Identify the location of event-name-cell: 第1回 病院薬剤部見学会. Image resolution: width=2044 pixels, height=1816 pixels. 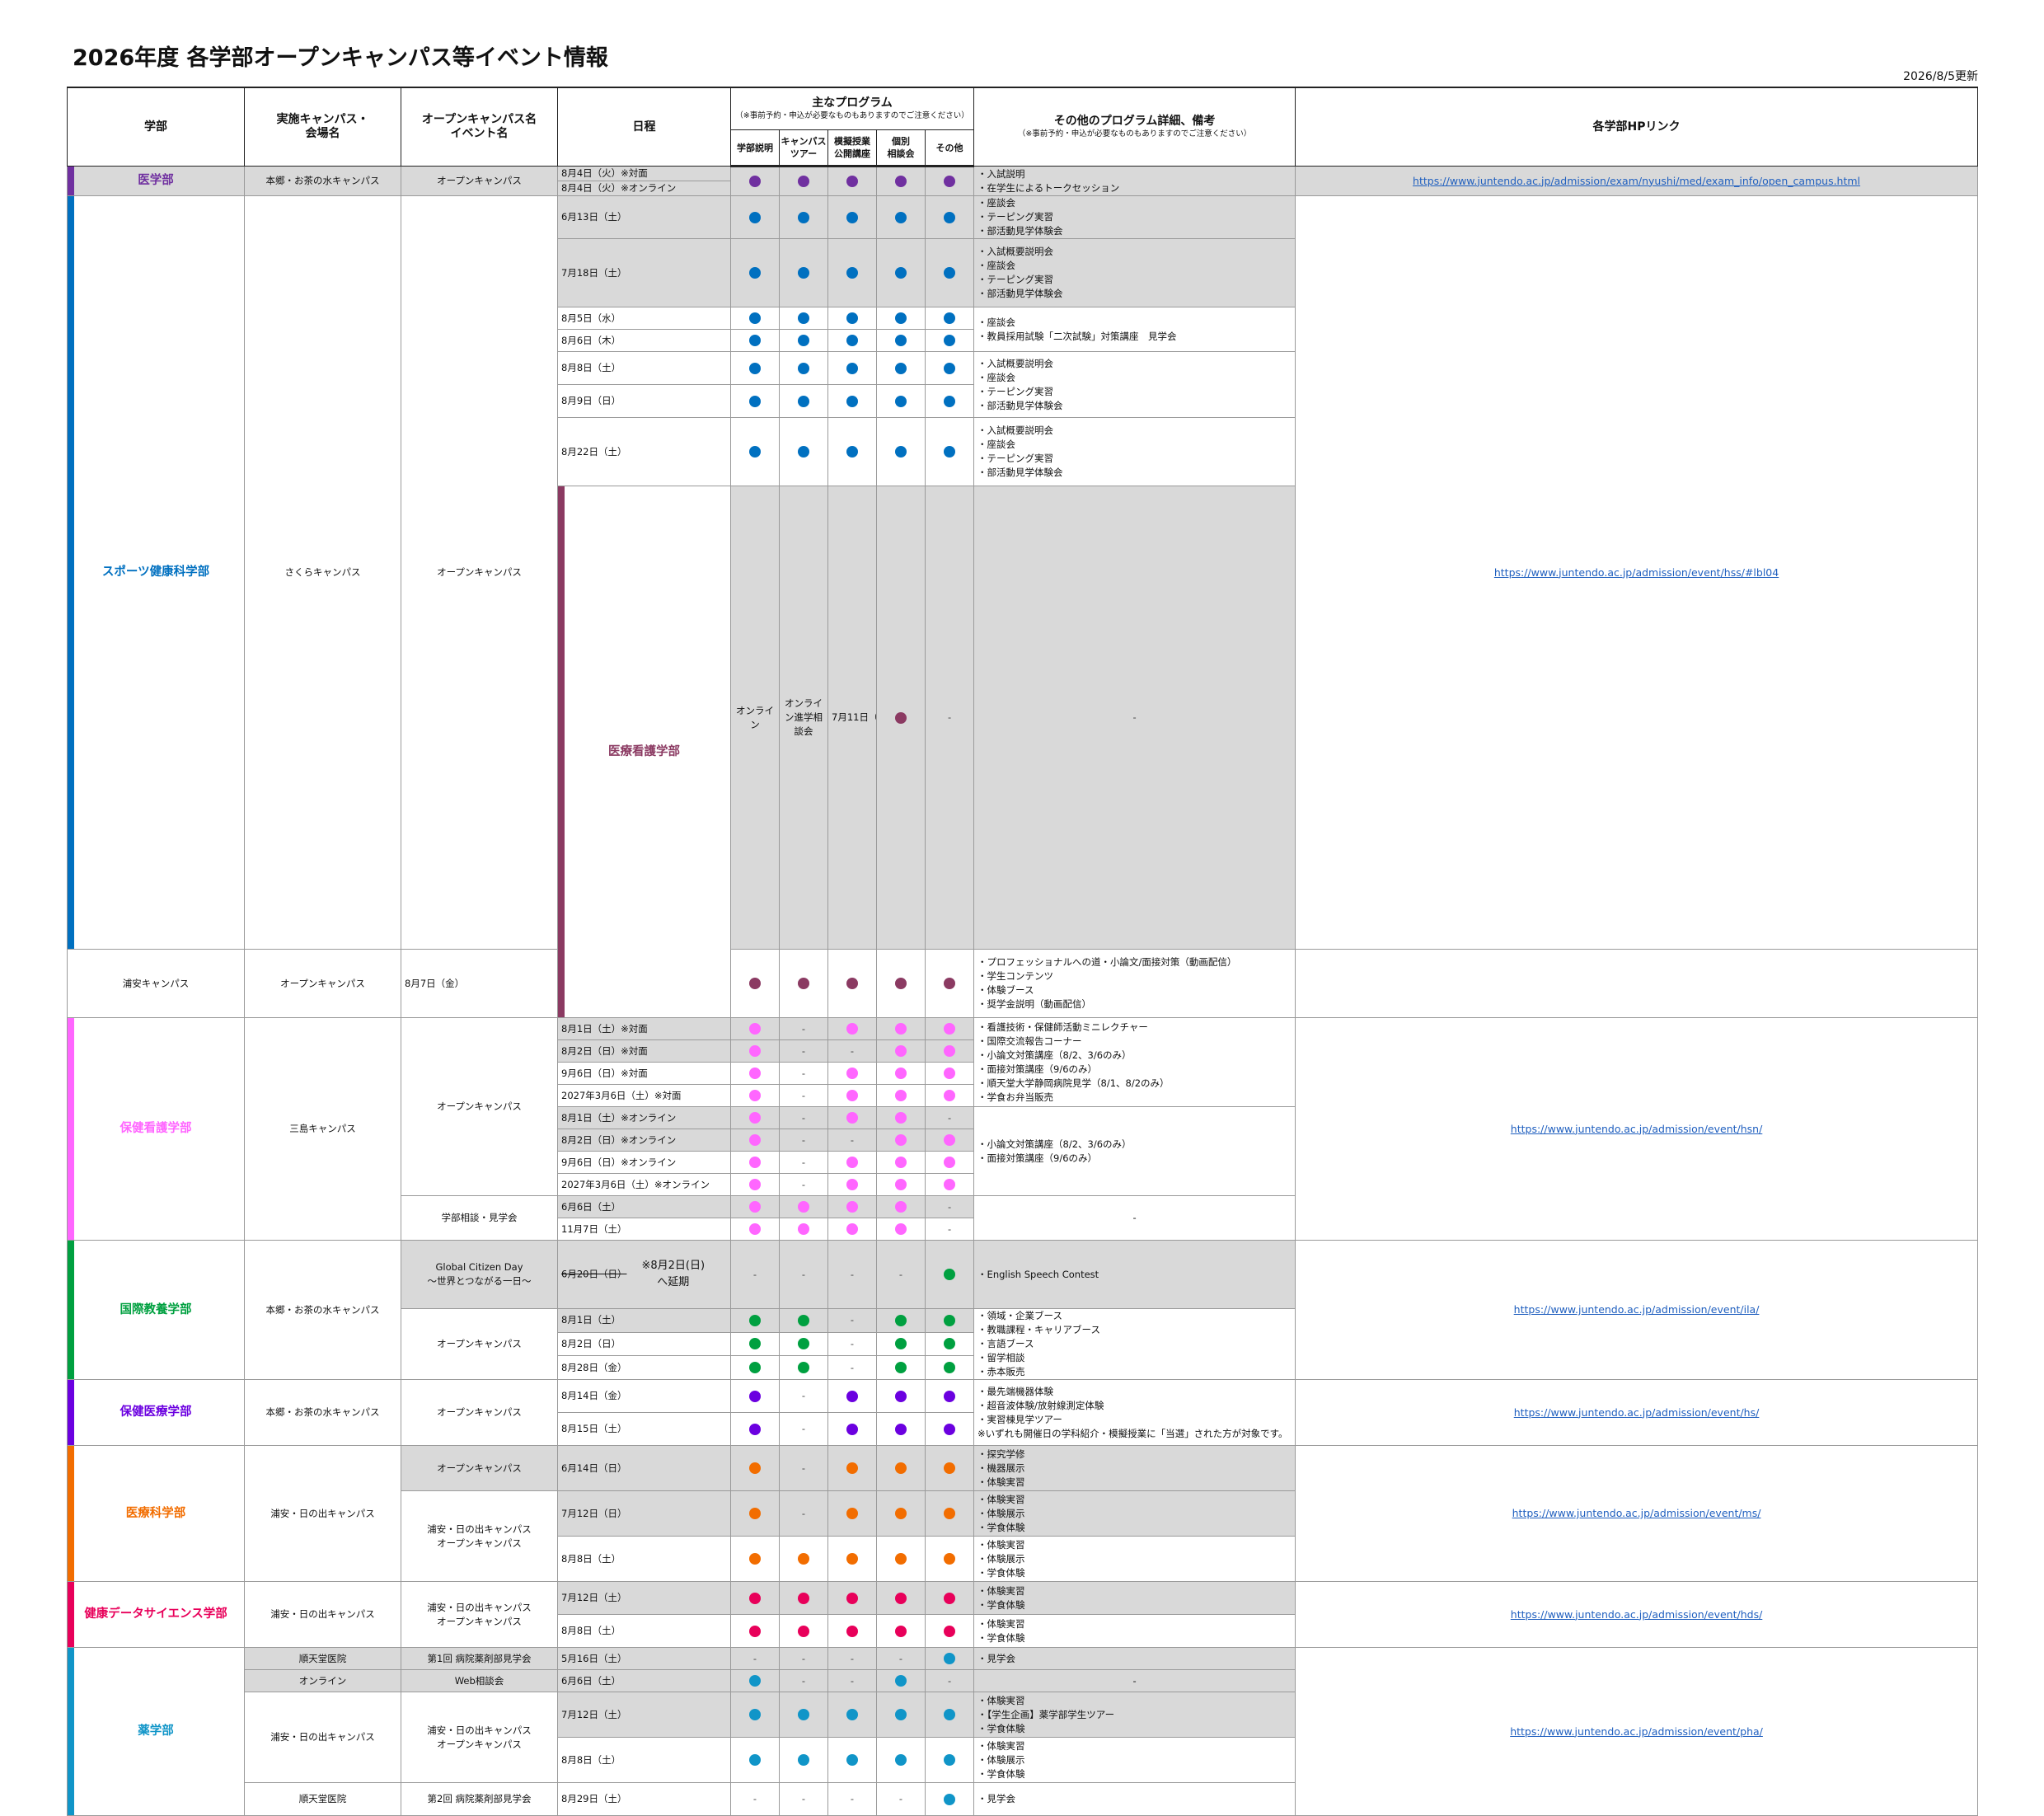
(479, 1658).